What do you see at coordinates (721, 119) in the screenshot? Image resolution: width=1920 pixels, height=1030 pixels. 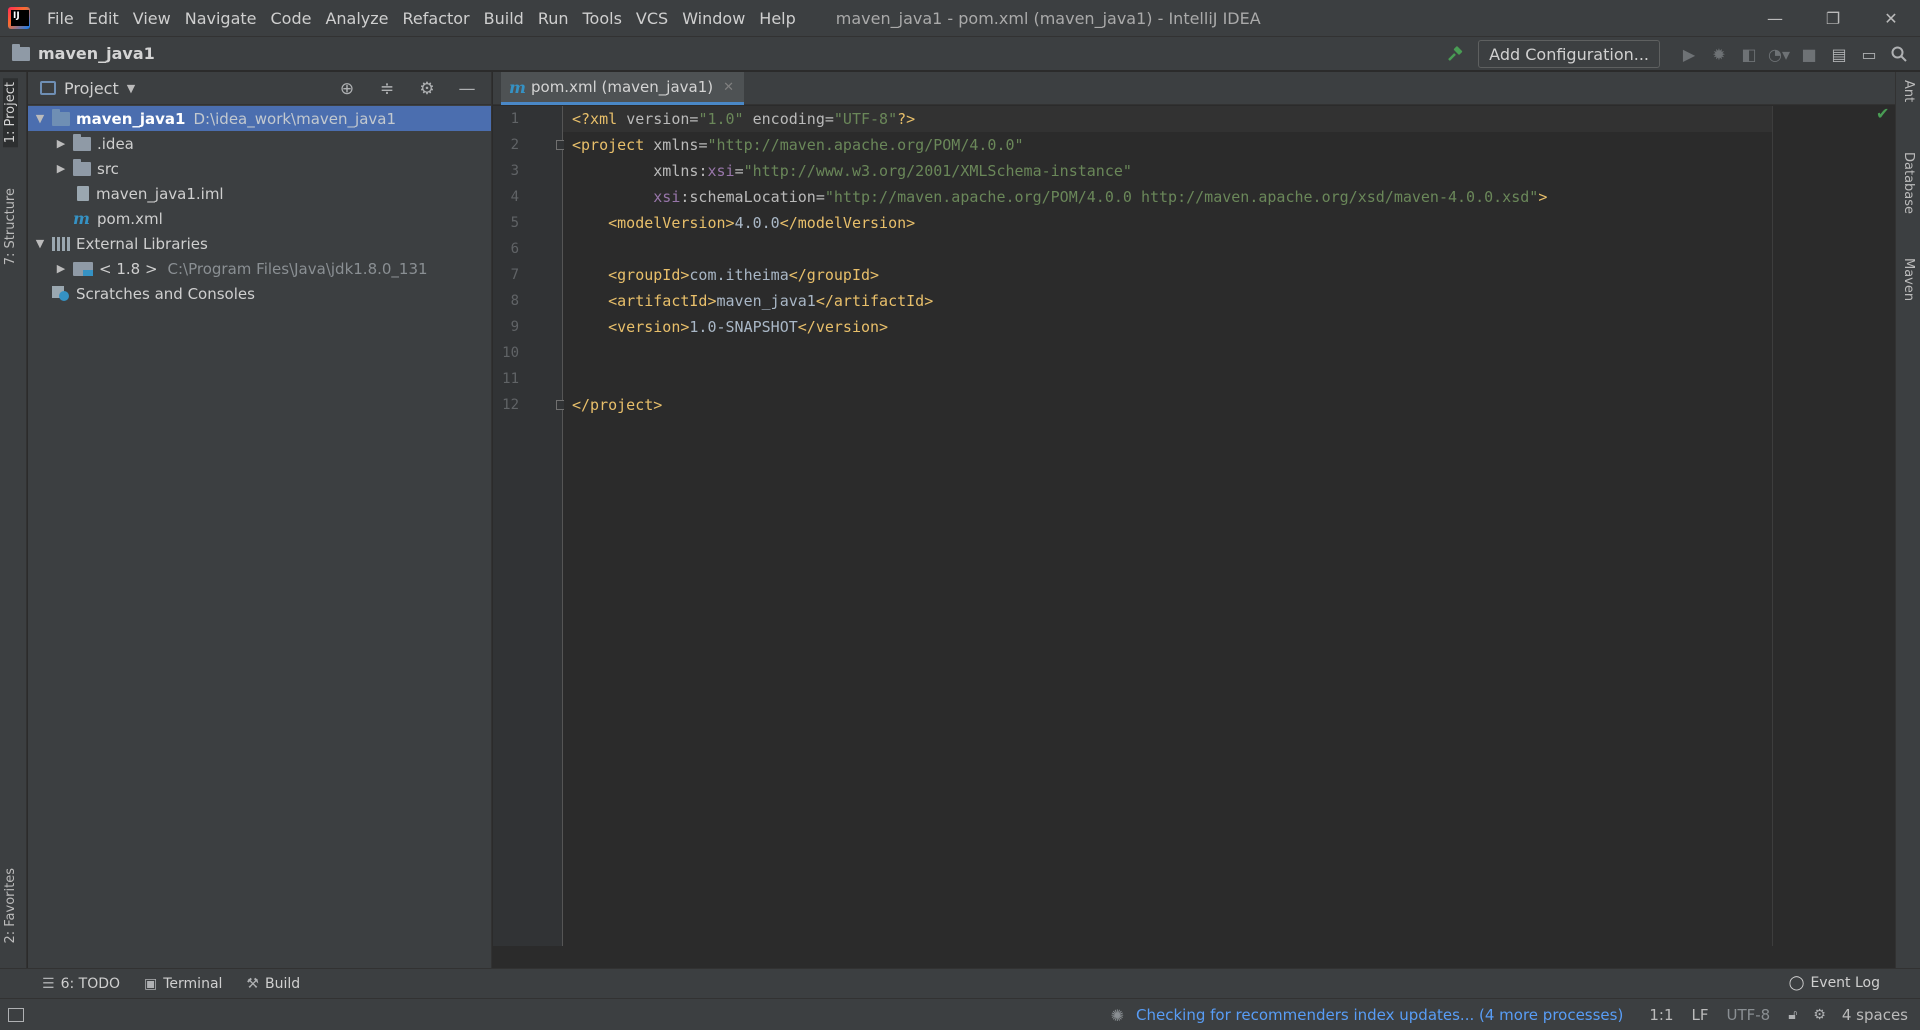 I see `attr-value: "1.0"` at bounding box center [721, 119].